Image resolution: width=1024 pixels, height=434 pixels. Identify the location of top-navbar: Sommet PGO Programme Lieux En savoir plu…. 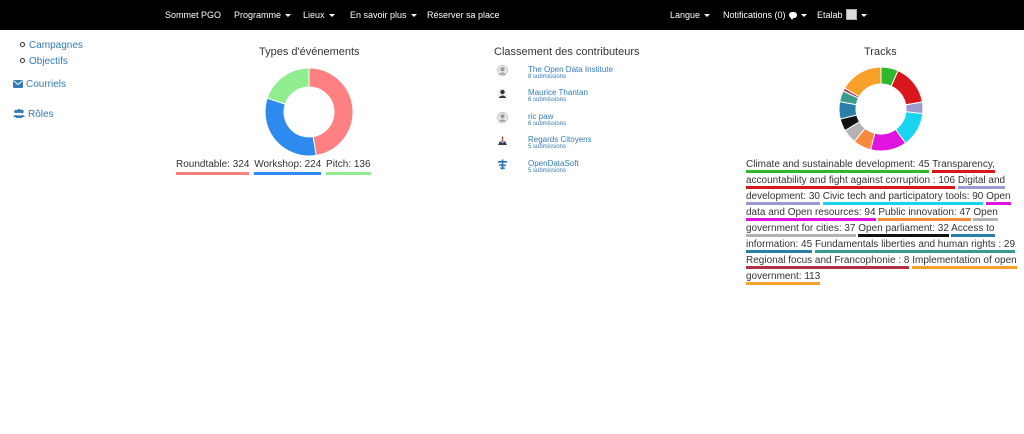
(512, 15).